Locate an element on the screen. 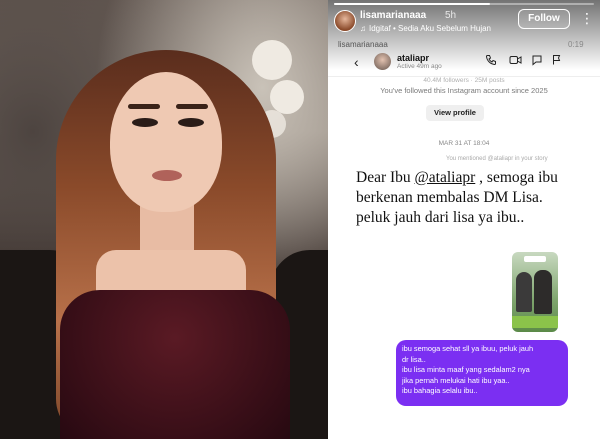  bubble-line: ibu bahagia selalu ibu.. is located at coordinates (440, 390).